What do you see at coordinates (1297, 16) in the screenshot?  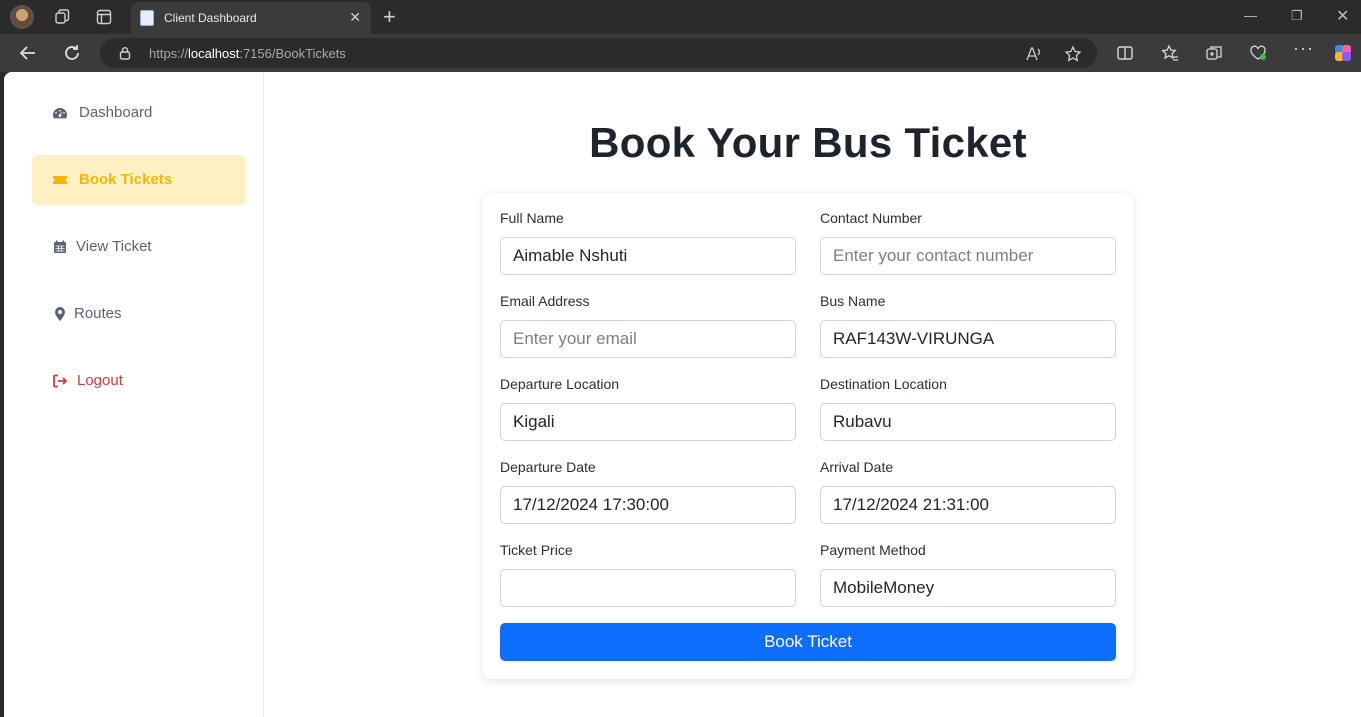 I see `restore-icon: ❐` at bounding box center [1297, 16].